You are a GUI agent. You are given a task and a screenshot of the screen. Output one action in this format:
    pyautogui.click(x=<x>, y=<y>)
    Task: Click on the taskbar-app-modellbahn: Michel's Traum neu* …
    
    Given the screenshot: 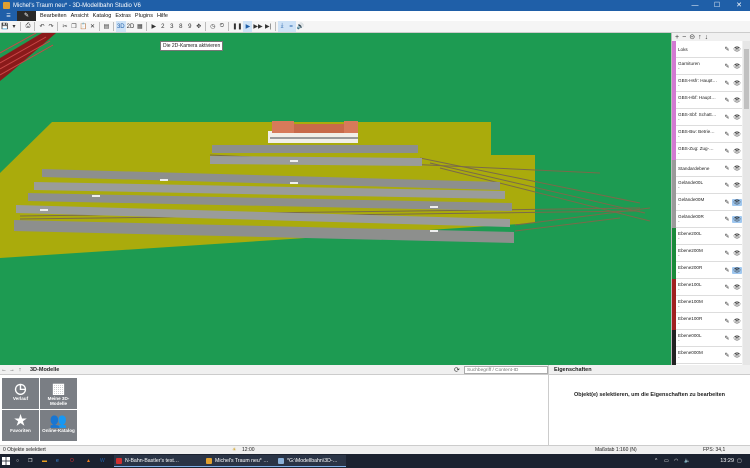 What is the action you would take?
    pyautogui.click(x=242, y=461)
    